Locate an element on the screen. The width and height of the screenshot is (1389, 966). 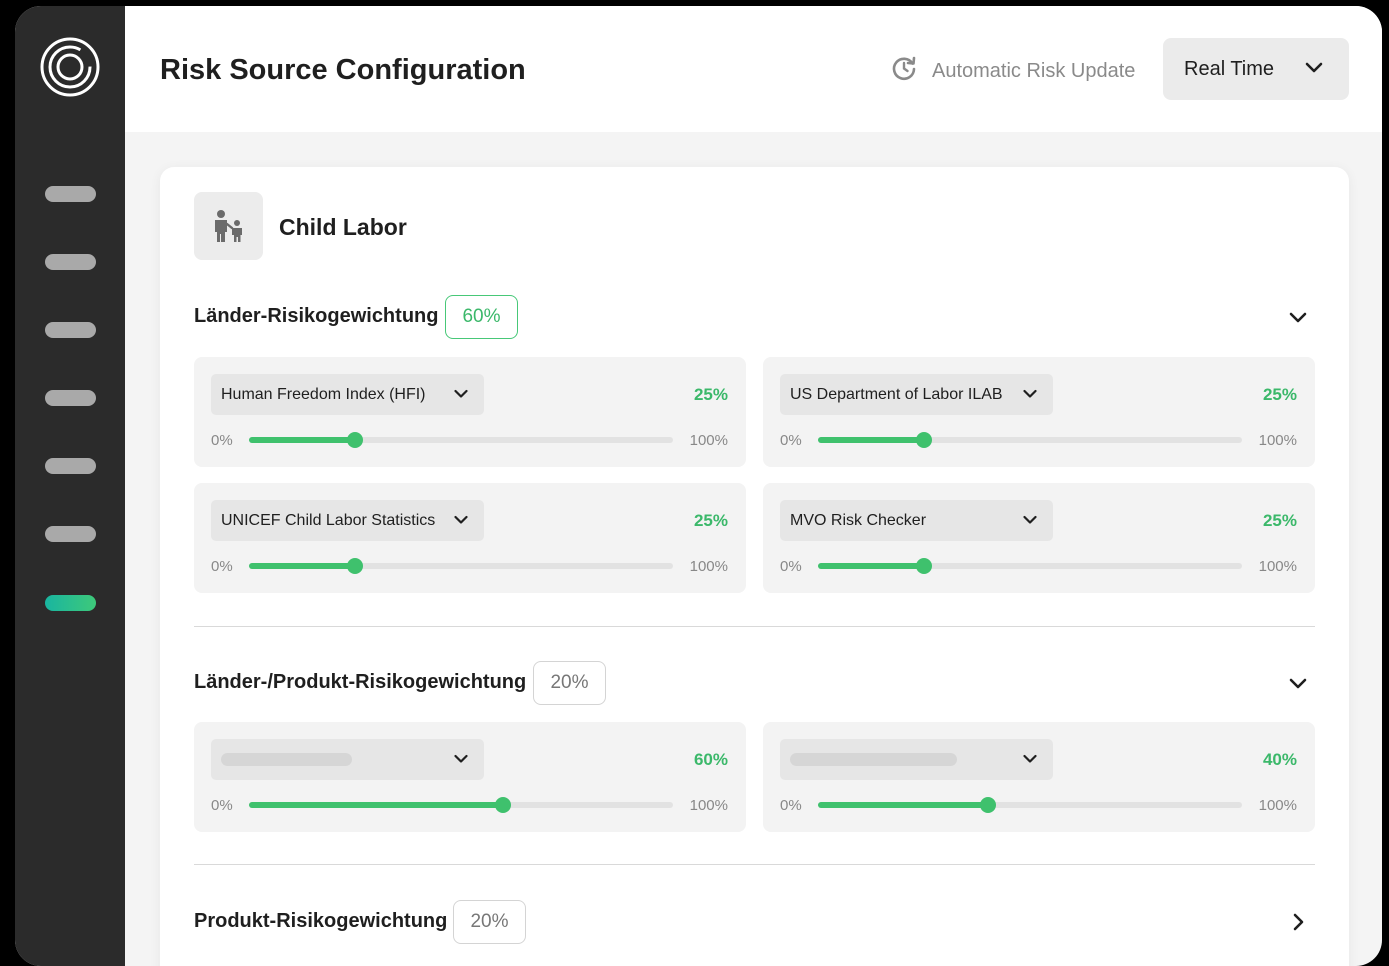
update-mode-value: Real Time is located at coordinates (1229, 68).